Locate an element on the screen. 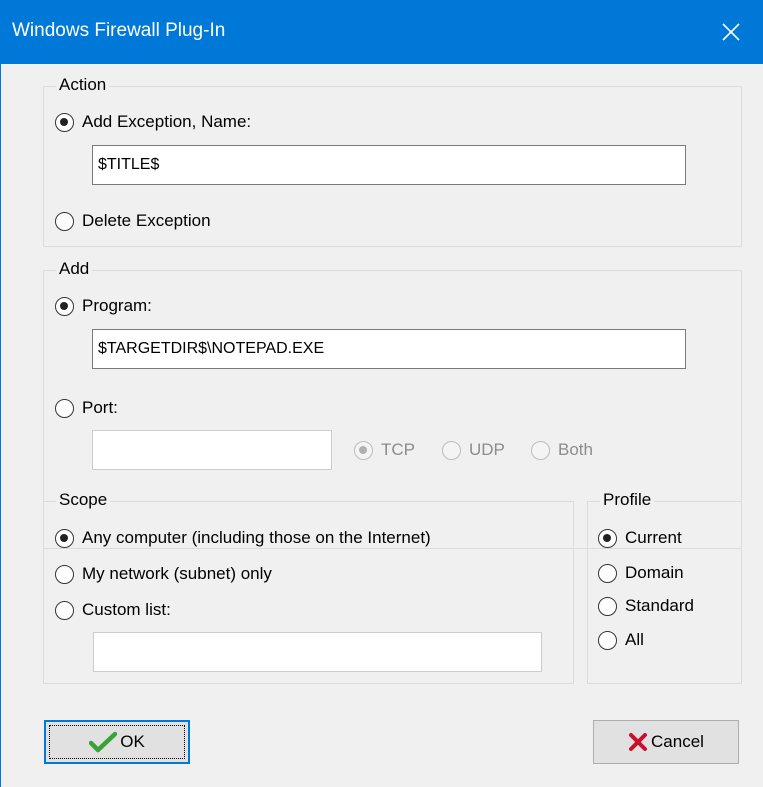 This screenshot has height=787, width=763. delete-exception-radio: Delete Exception is located at coordinates (133, 221).